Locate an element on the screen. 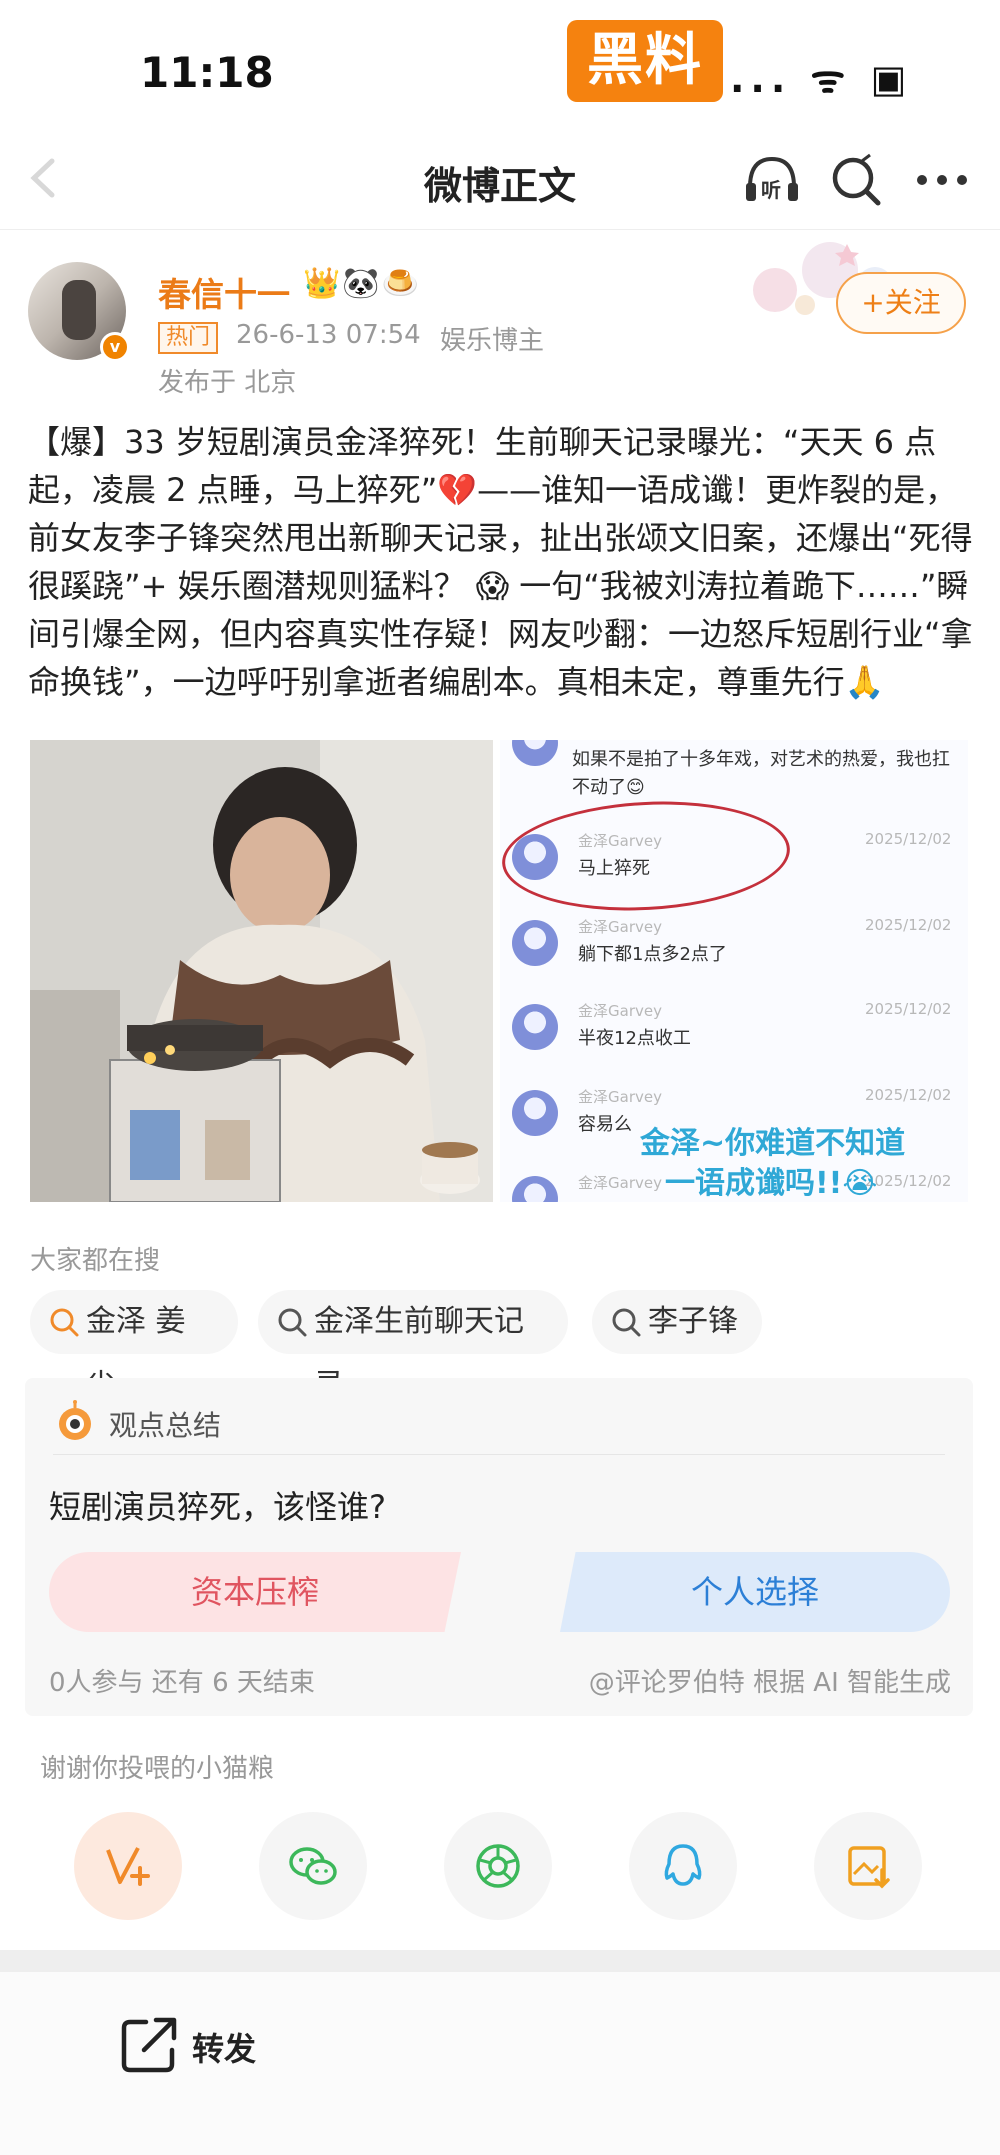 This screenshot has height=2155, width=1000. robot-mascot-icon is located at coordinates (75, 1420).